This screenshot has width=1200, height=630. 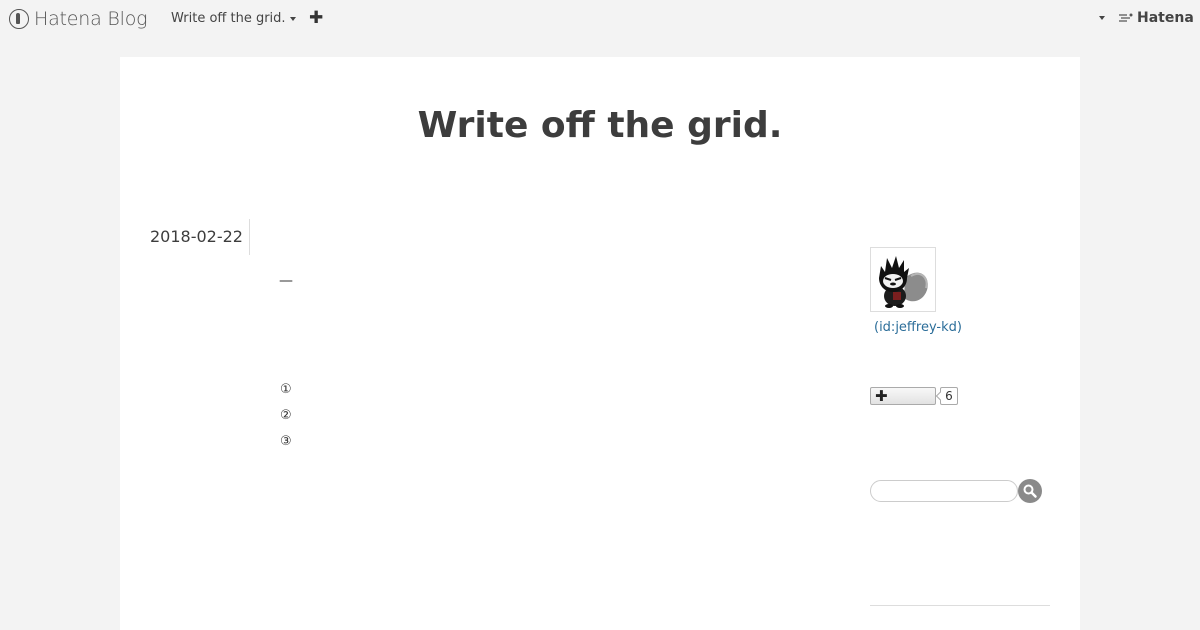 What do you see at coordinates (1165, 18) in the screenshot?
I see `hatena-logo-text: Hatena` at bounding box center [1165, 18].